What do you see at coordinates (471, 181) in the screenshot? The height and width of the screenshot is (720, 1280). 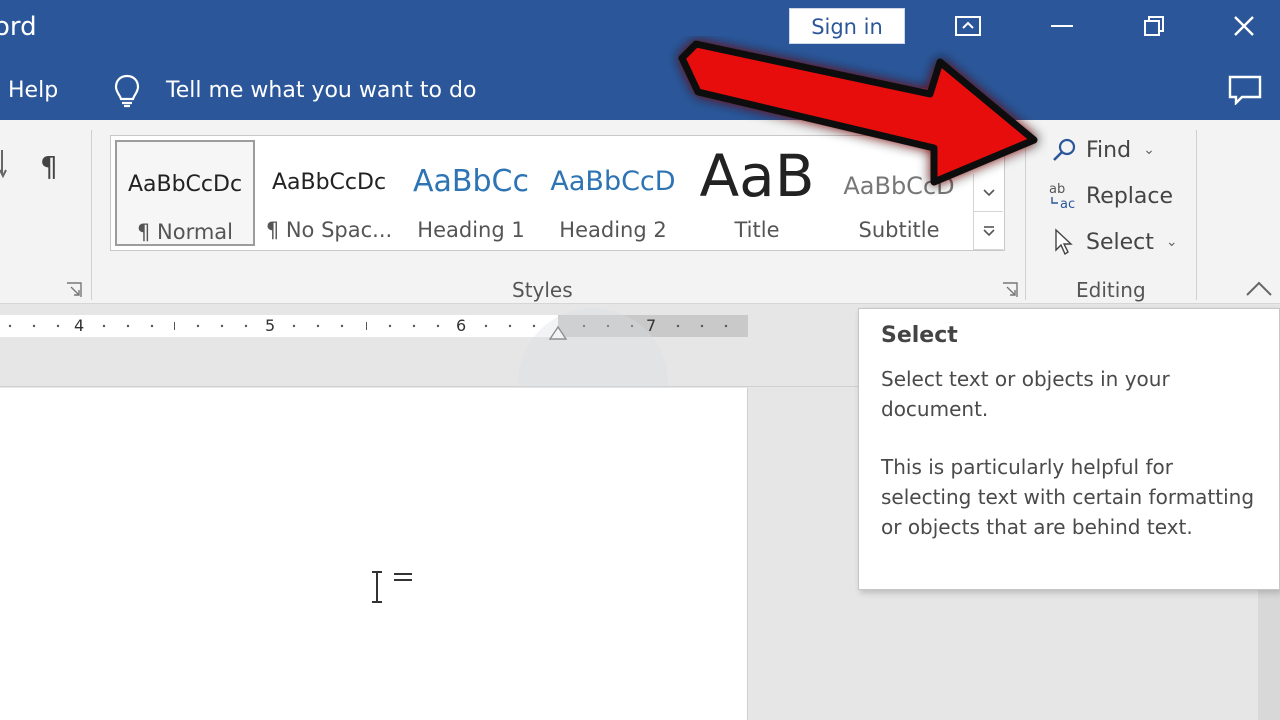 I see `style-sample: AaBbCc` at bounding box center [471, 181].